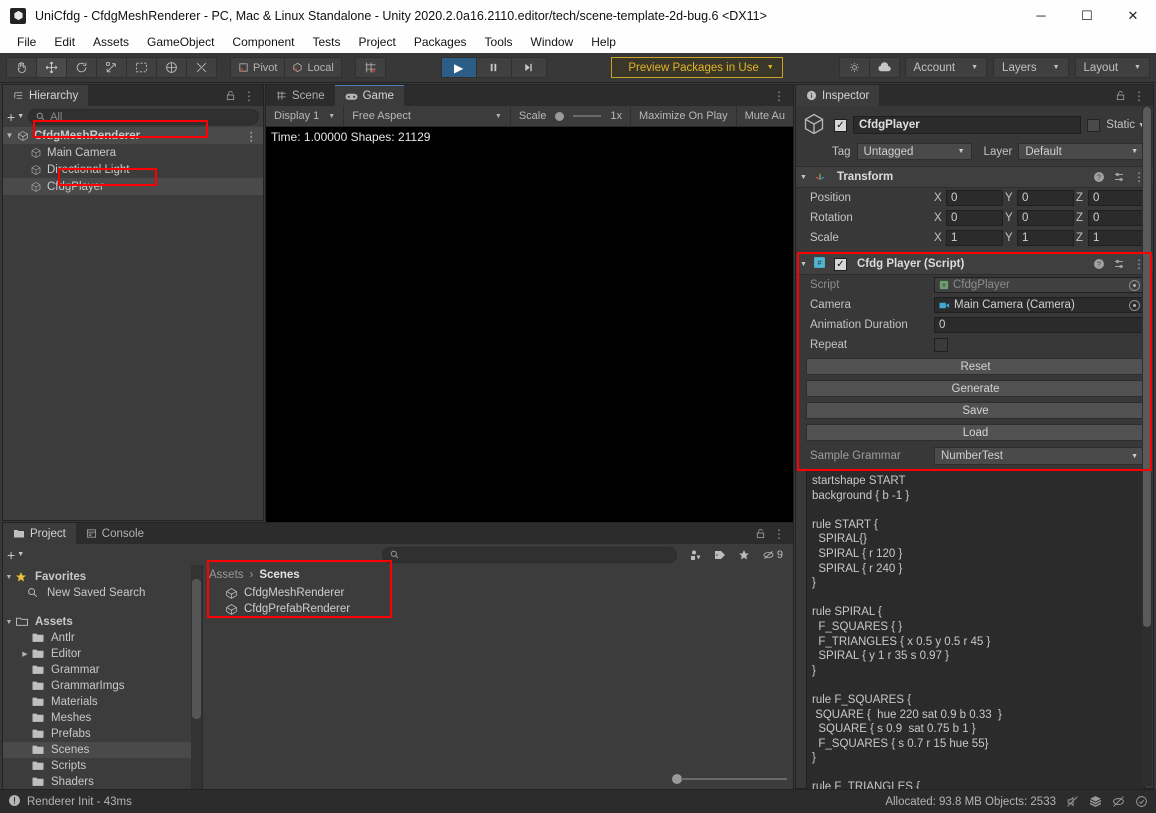 The width and height of the screenshot is (1156, 813). What do you see at coordinates (64, 42) in the screenshot?
I see `menu-item-edit: Edit` at bounding box center [64, 42].